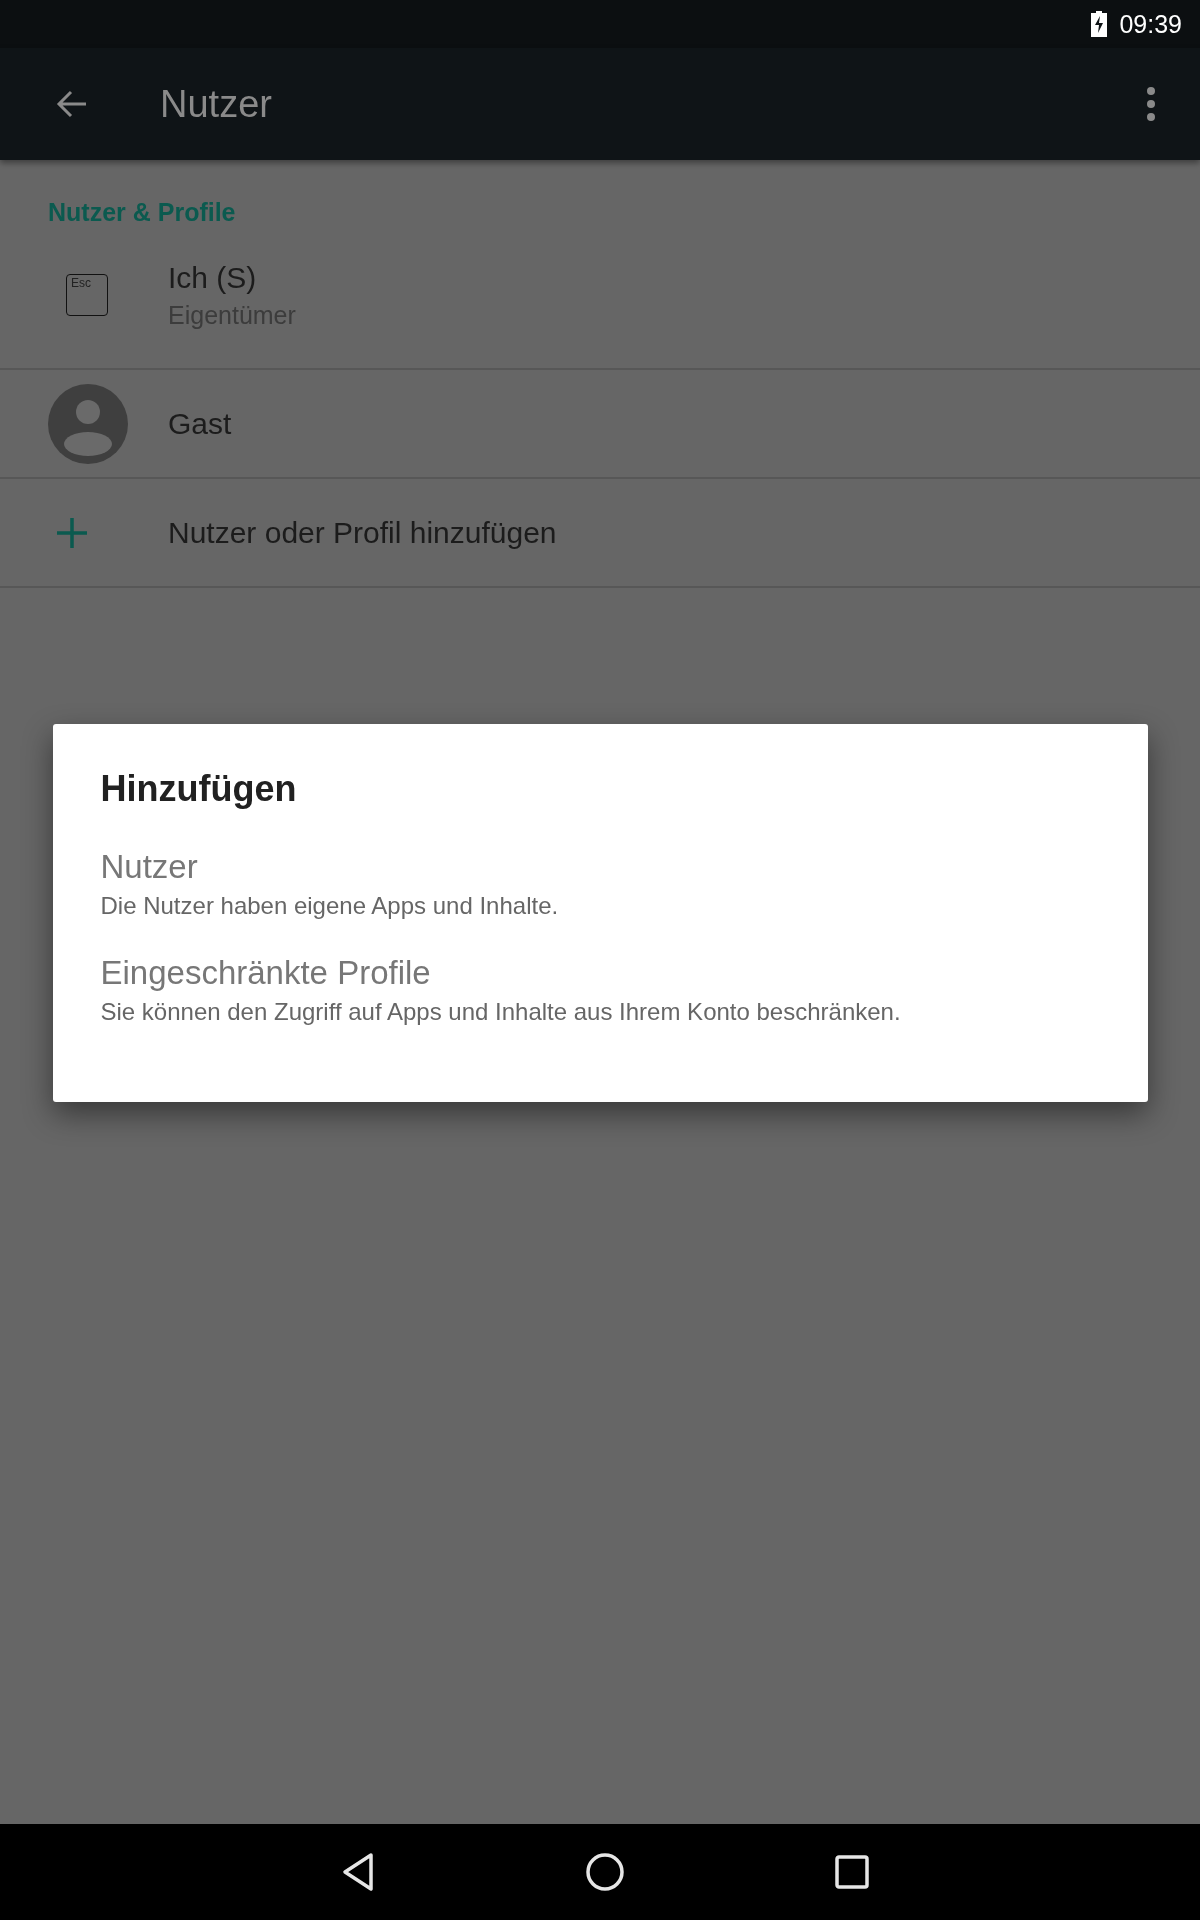 The image size is (1200, 1920). Describe the element at coordinates (605, 1872) in the screenshot. I see `home-nav-icon` at that location.